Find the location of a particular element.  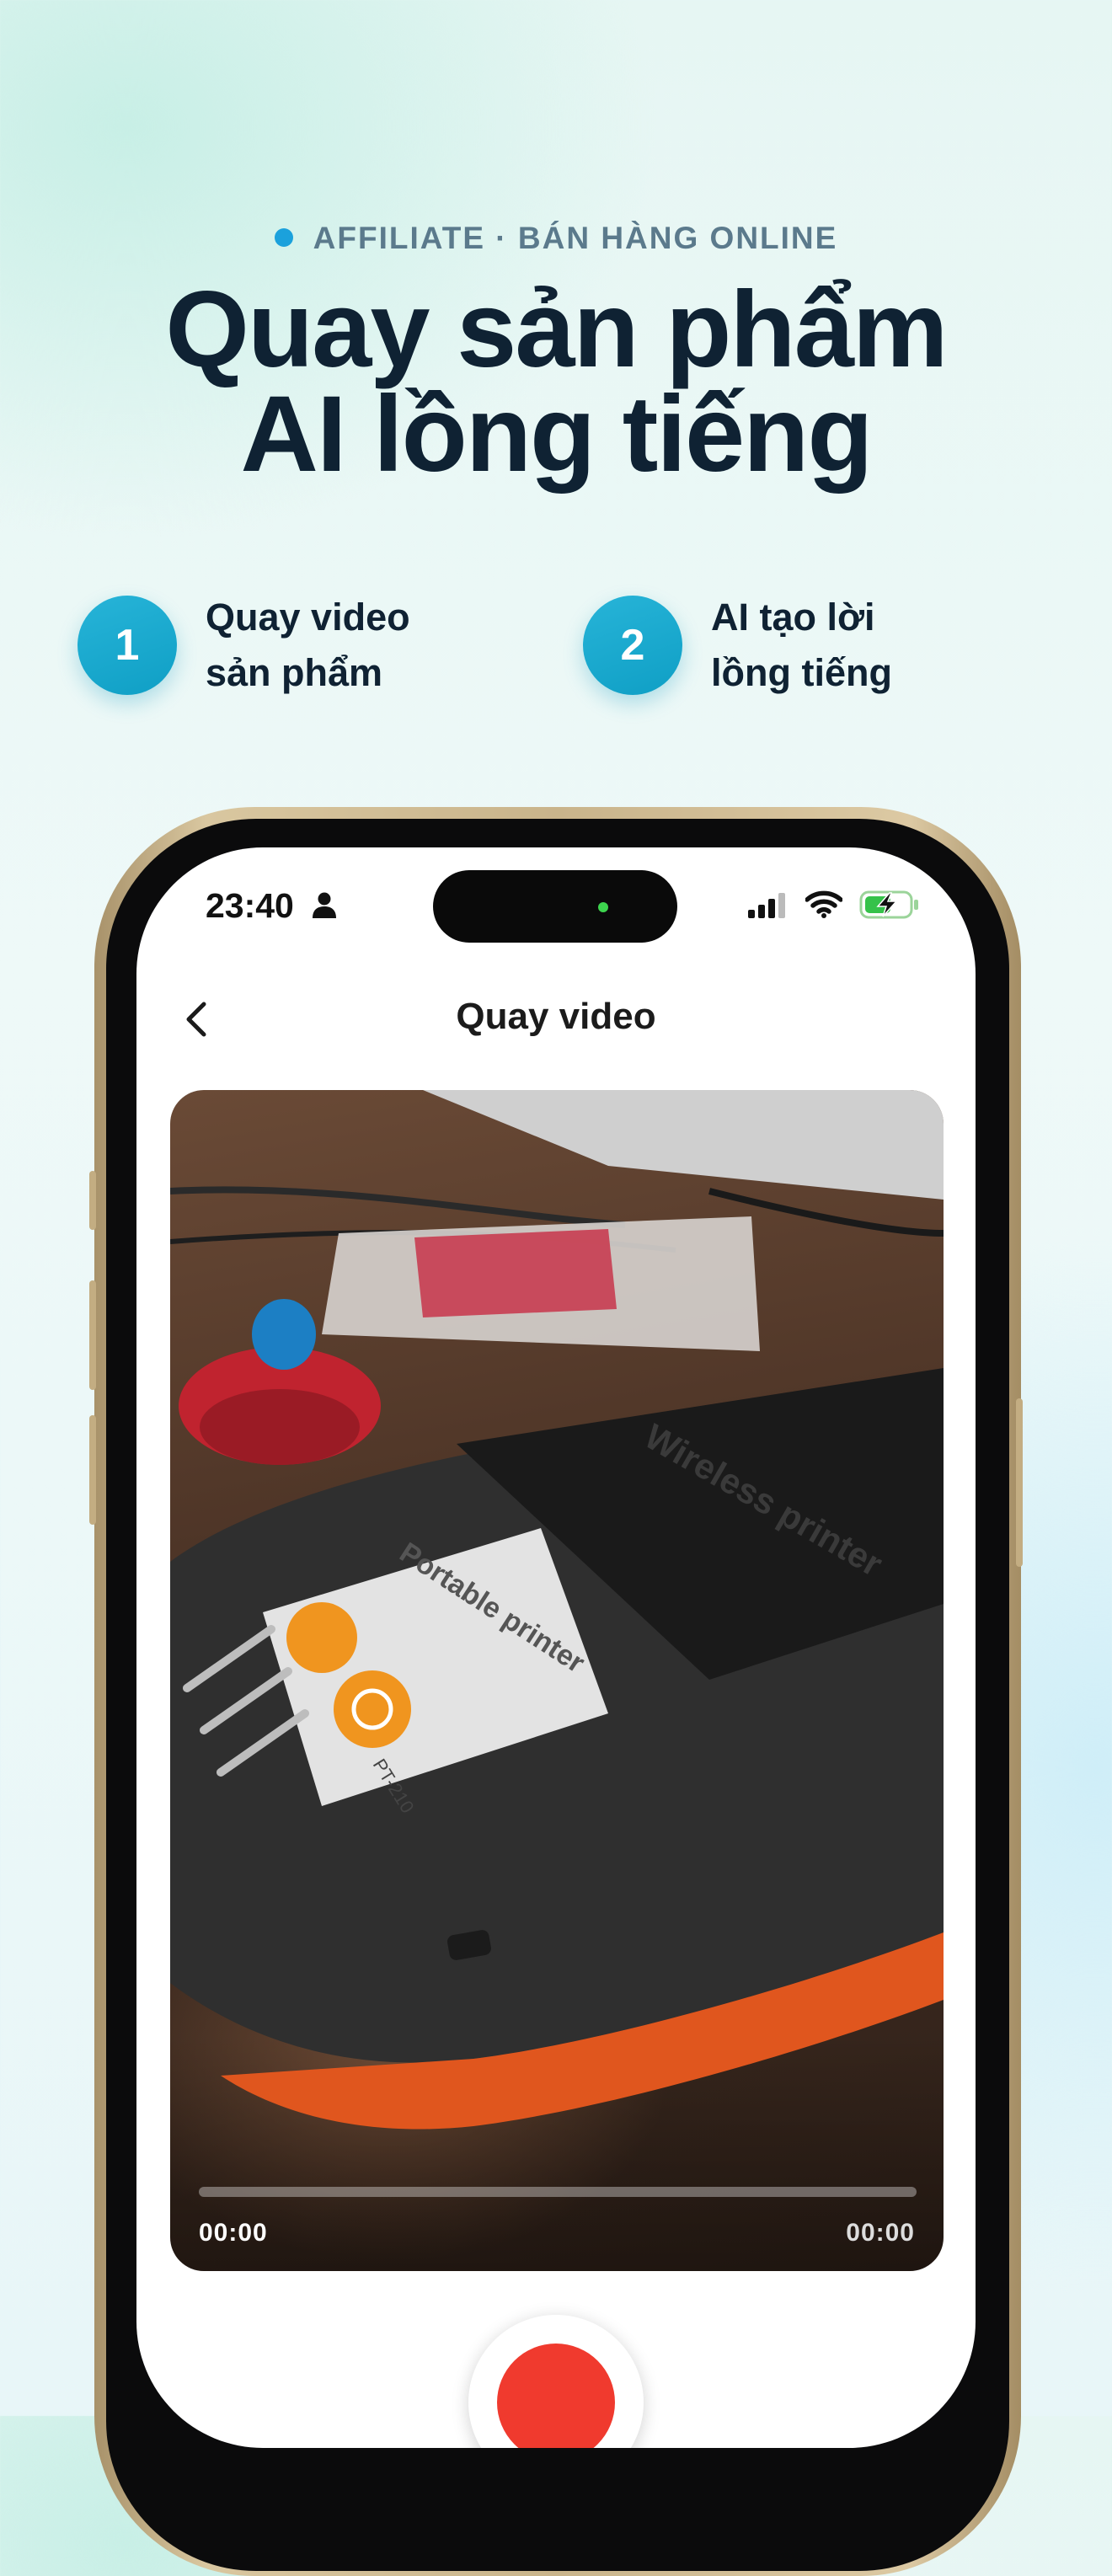

dynamic-island is located at coordinates (555, 906).